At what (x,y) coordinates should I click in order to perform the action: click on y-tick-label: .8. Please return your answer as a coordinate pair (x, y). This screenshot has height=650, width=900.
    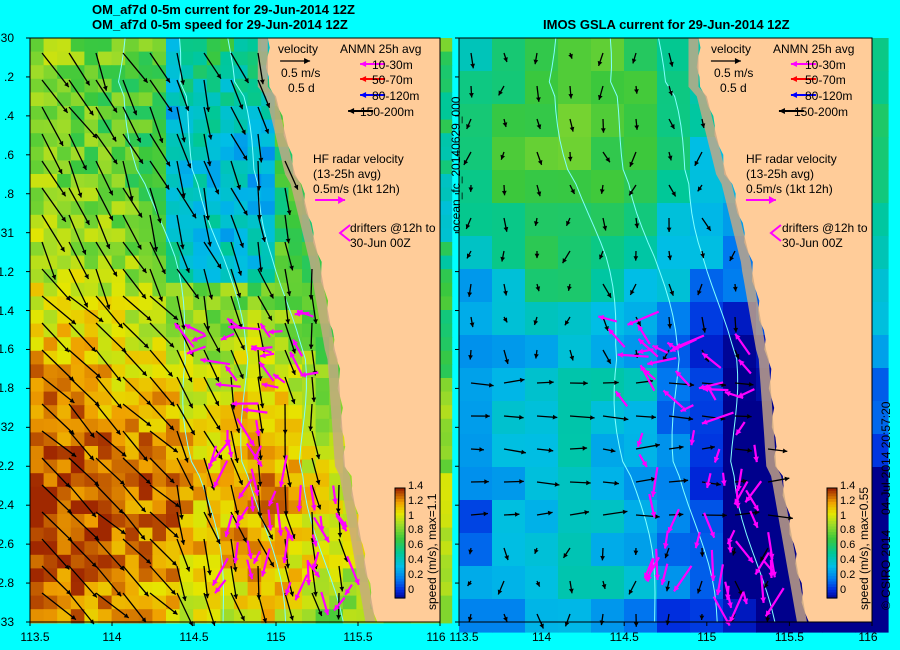
    Looking at the image, I should click on (8, 193).